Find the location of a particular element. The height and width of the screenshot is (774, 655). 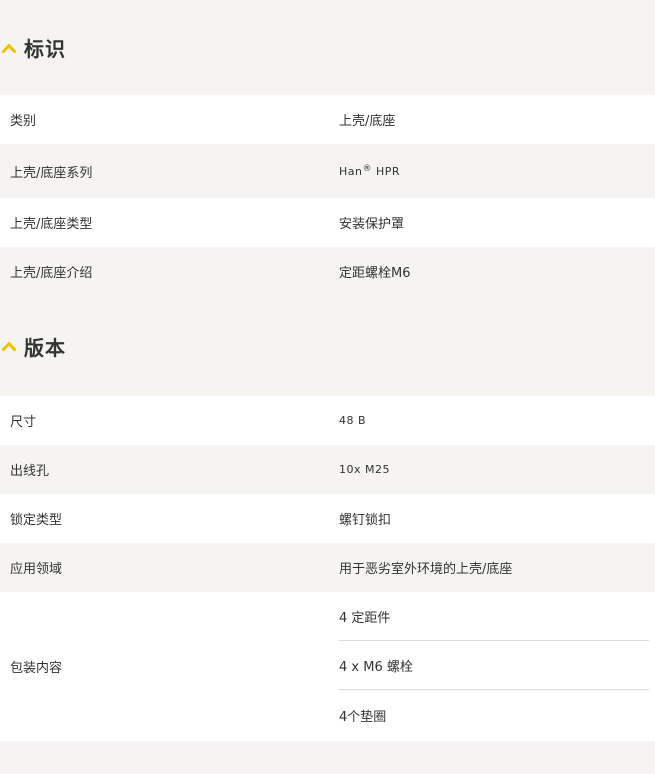

section-title: 标识 is located at coordinates (45, 49).